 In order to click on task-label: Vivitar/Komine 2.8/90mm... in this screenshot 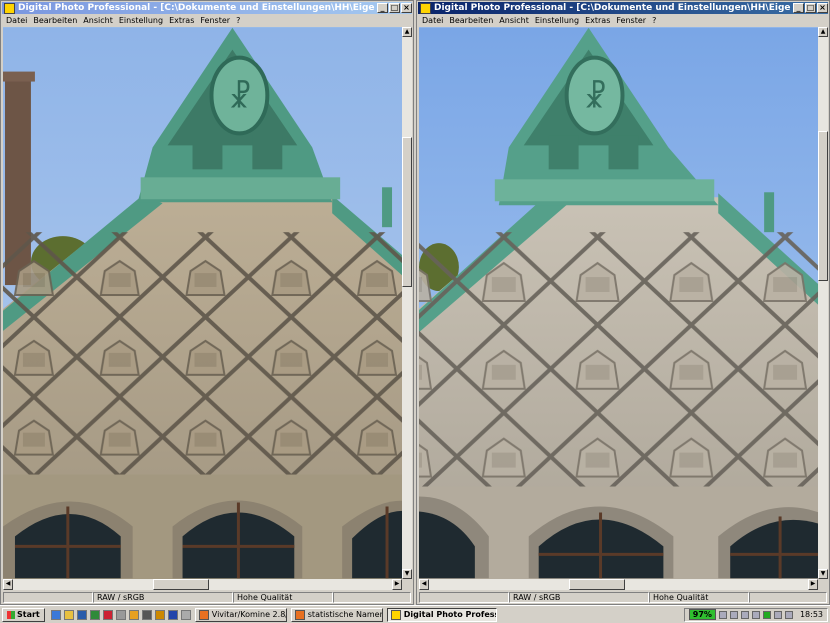, I will do `click(248, 614)`.